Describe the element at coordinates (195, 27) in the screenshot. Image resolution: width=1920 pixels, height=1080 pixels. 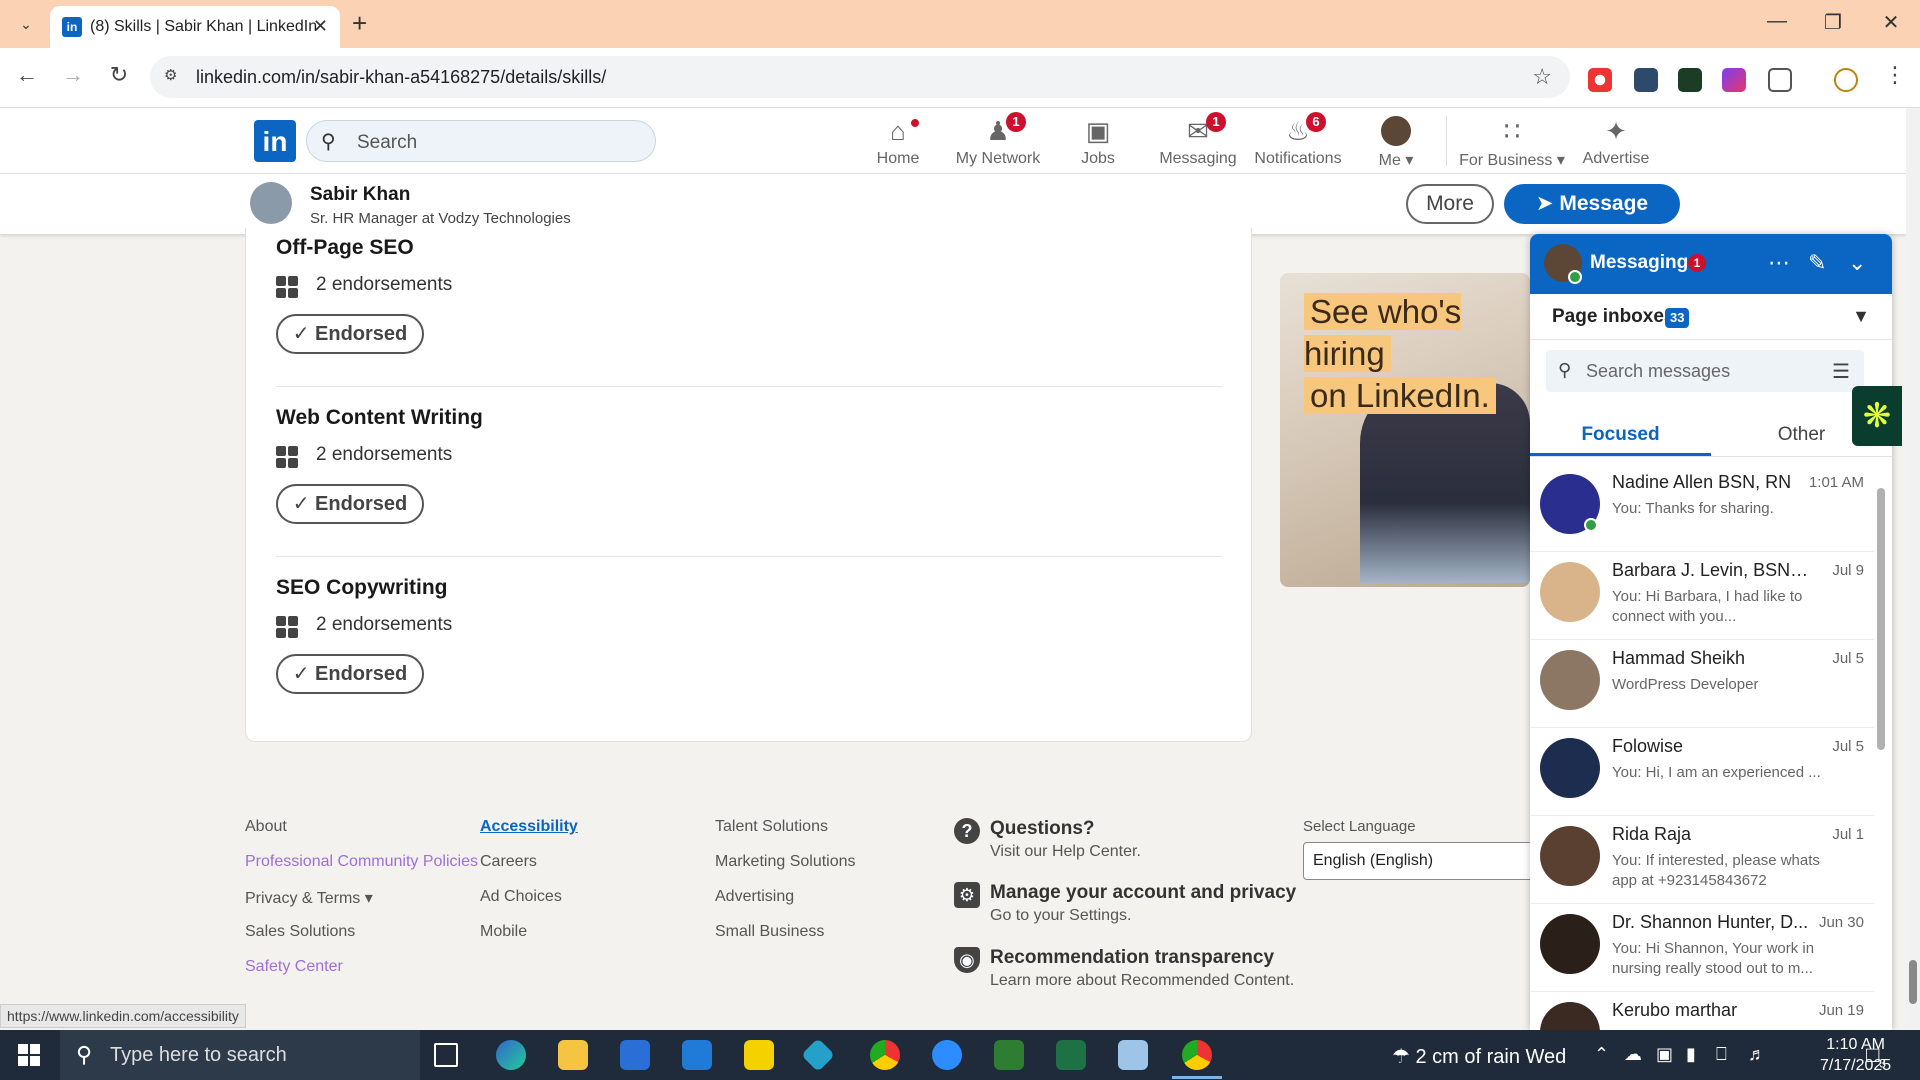
I see `browser-tab: in (8) Skills | Sabir Khan | LinkedIn ✕` at that location.